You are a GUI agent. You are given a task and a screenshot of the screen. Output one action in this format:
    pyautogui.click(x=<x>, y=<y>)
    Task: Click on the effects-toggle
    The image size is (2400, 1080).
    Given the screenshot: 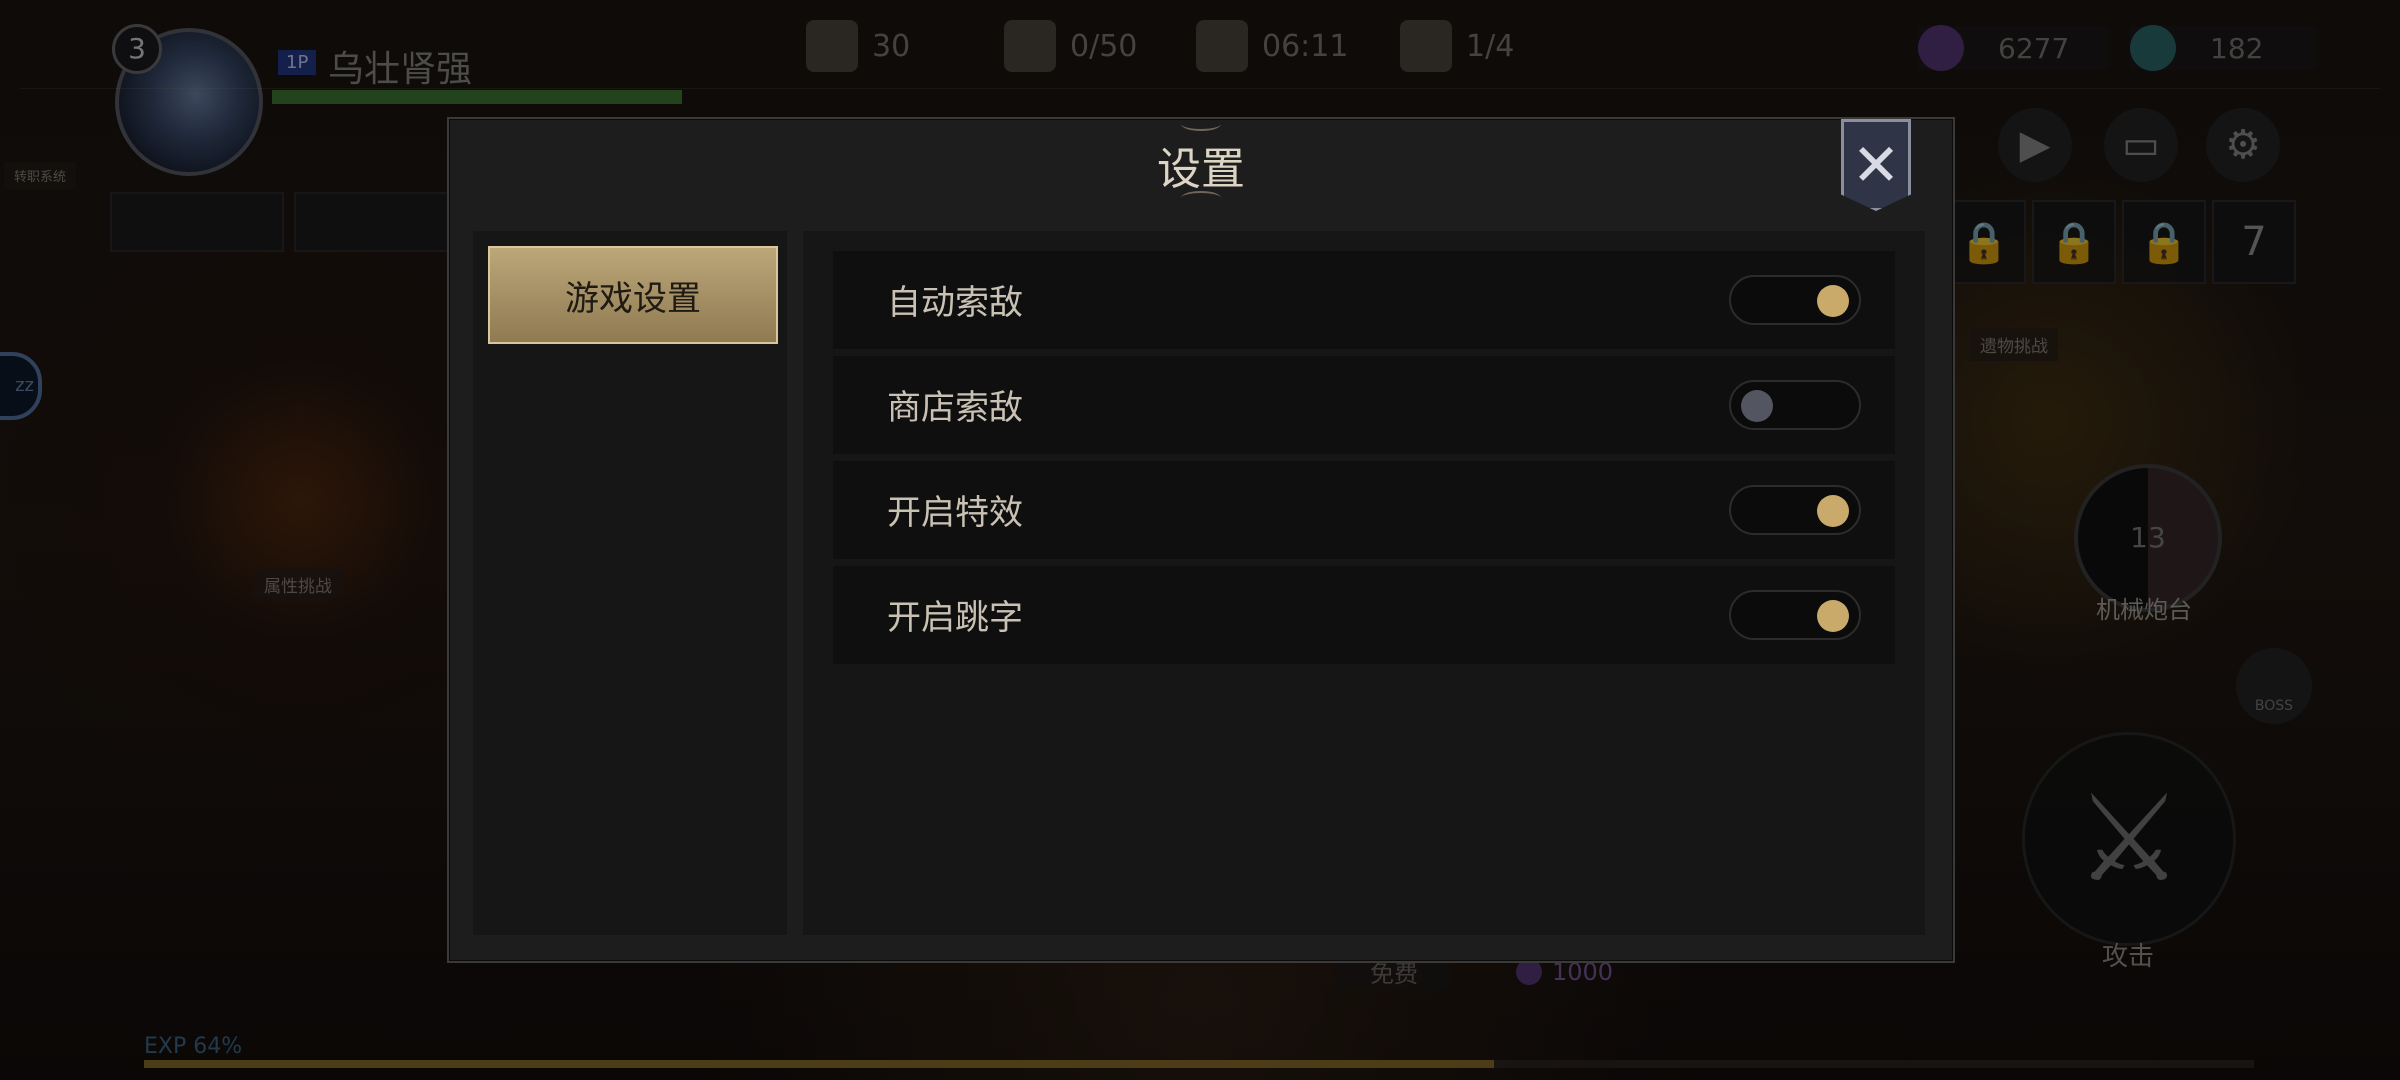 What is the action you would take?
    pyautogui.click(x=1795, y=510)
    